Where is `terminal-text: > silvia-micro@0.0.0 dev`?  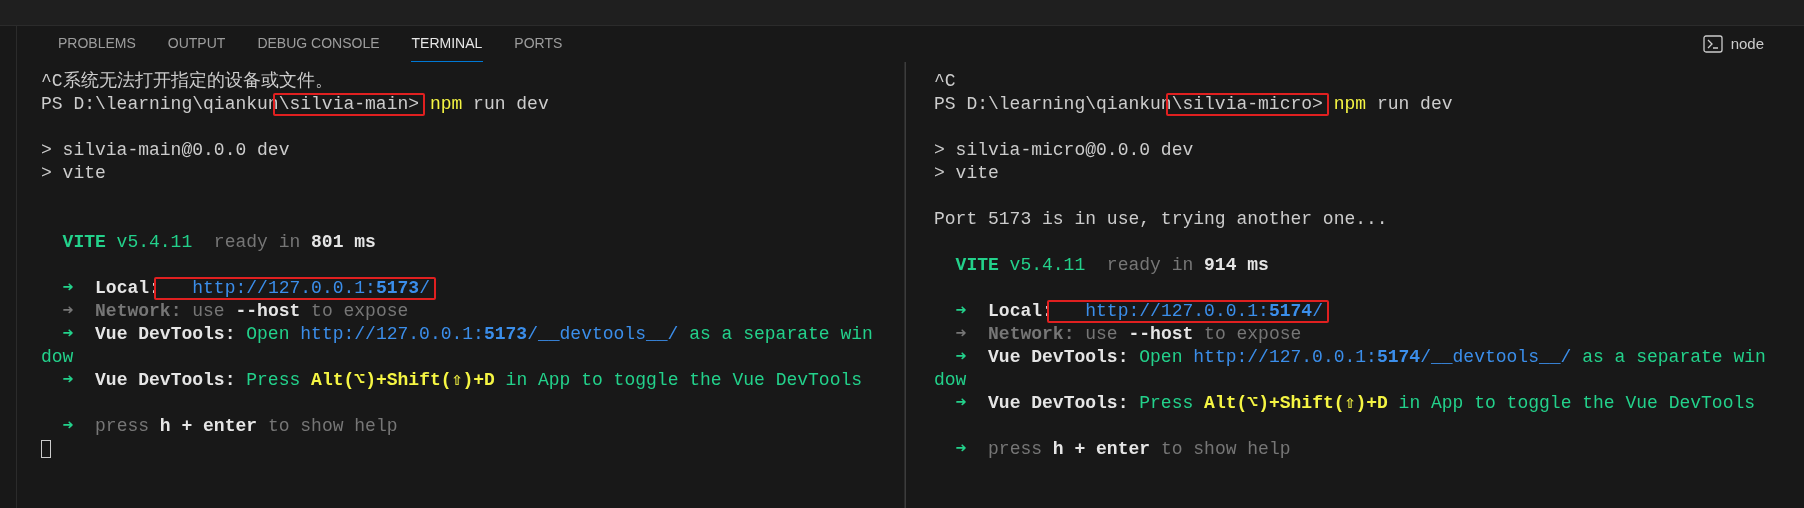
terminal-text: > silvia-micro@0.0.0 dev is located at coordinates (1064, 150).